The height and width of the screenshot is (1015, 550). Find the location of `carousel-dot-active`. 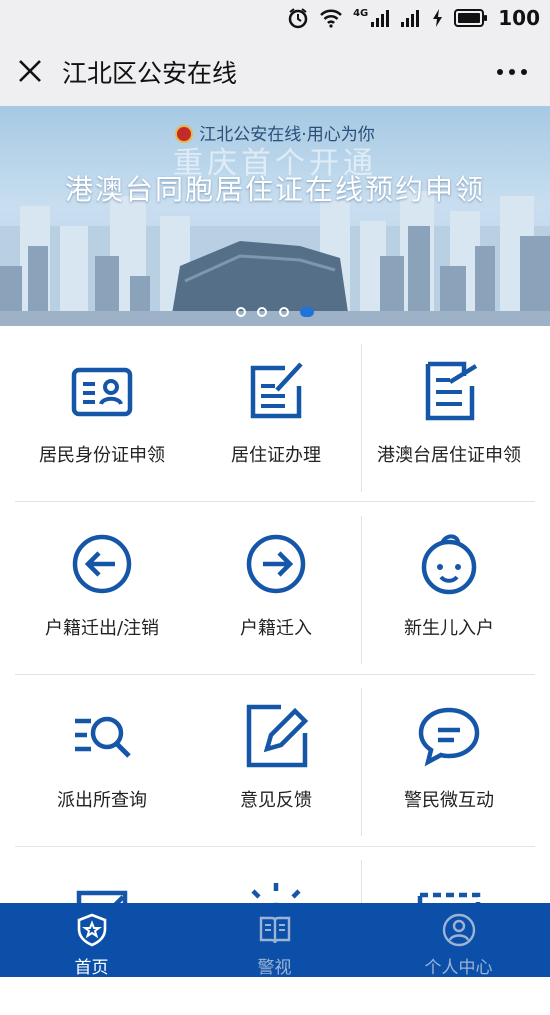

carousel-dot-active is located at coordinates (306, 312).